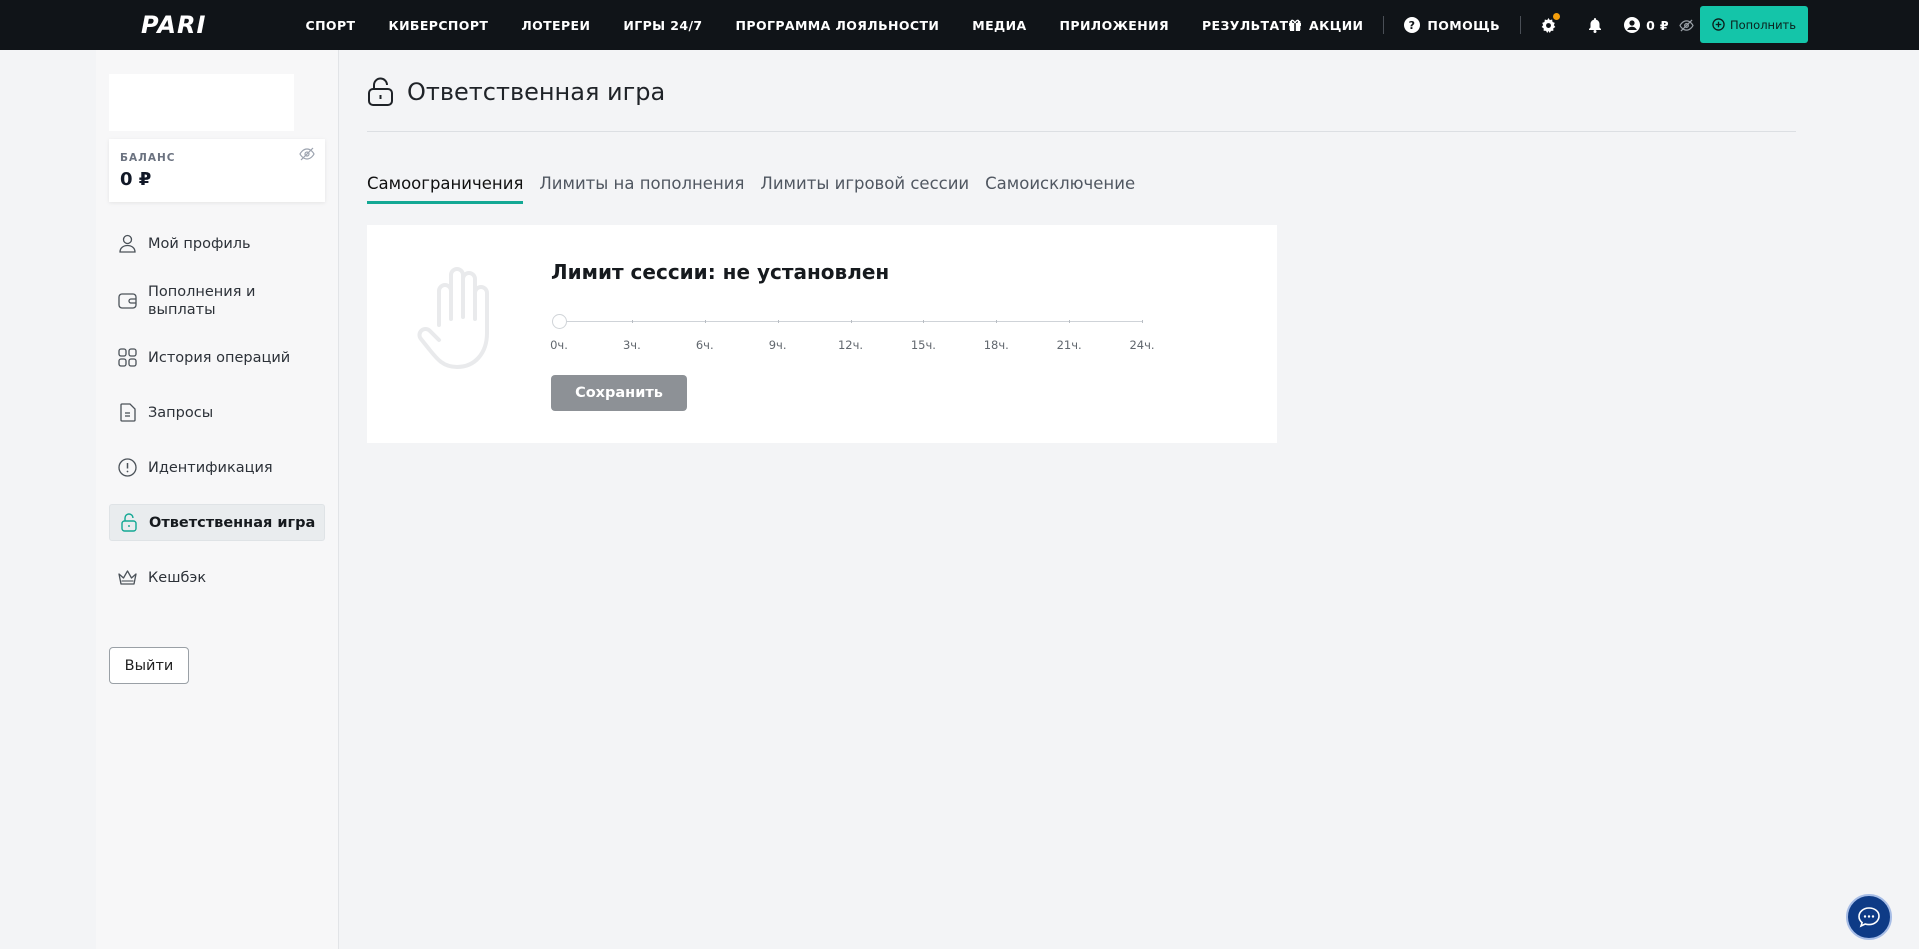 The width and height of the screenshot is (1919, 949). Describe the element at coordinates (1069, 345) in the screenshot. I see `slider-tick-label: 21ч.` at that location.